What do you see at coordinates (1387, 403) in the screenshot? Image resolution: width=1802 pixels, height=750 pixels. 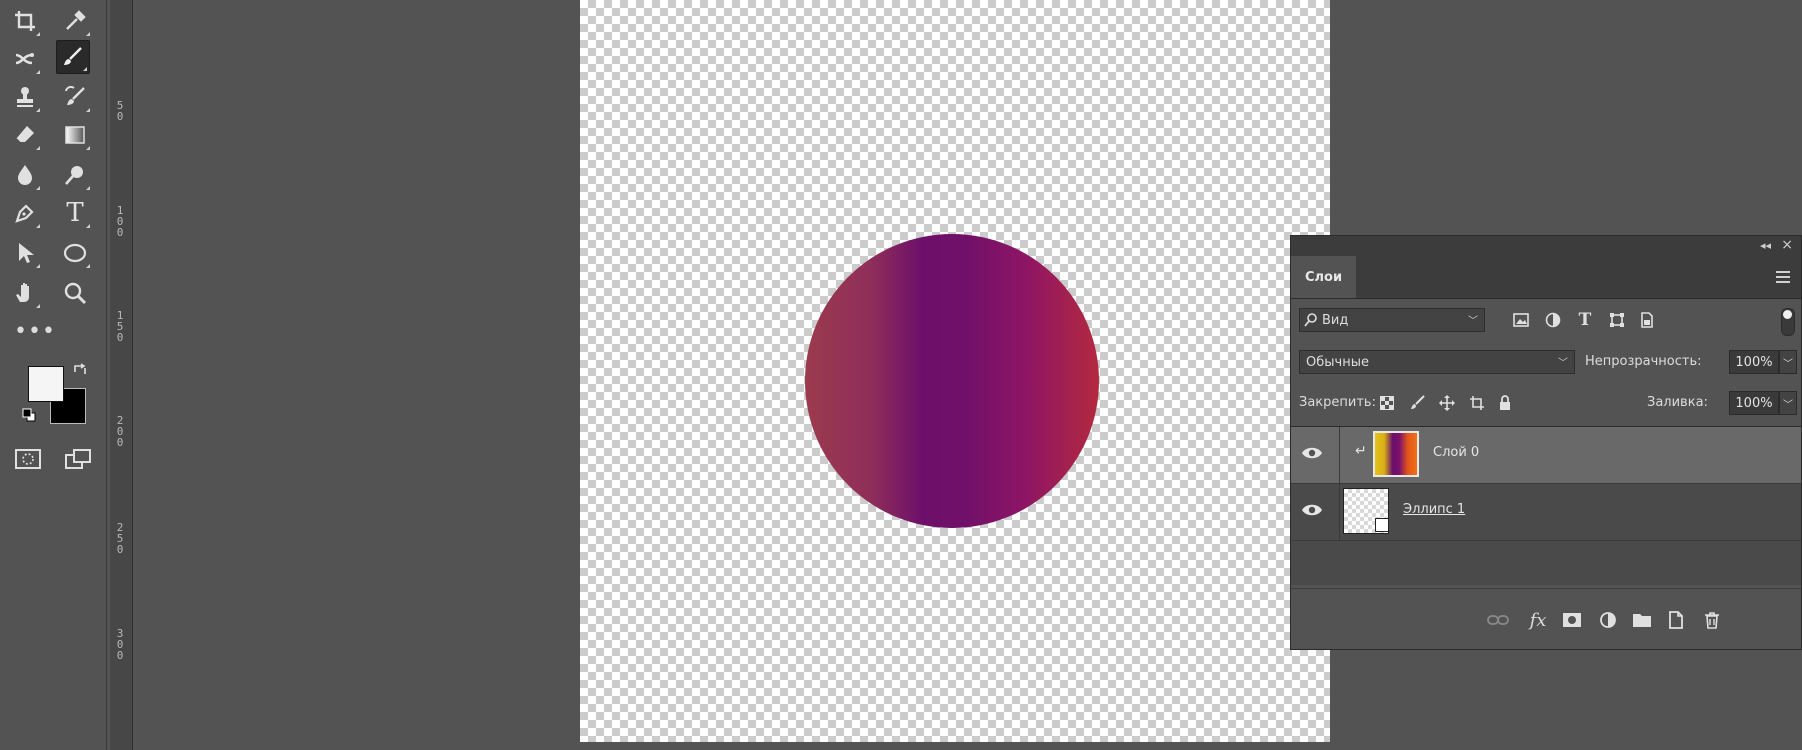 I see `lock-transparent-button` at bounding box center [1387, 403].